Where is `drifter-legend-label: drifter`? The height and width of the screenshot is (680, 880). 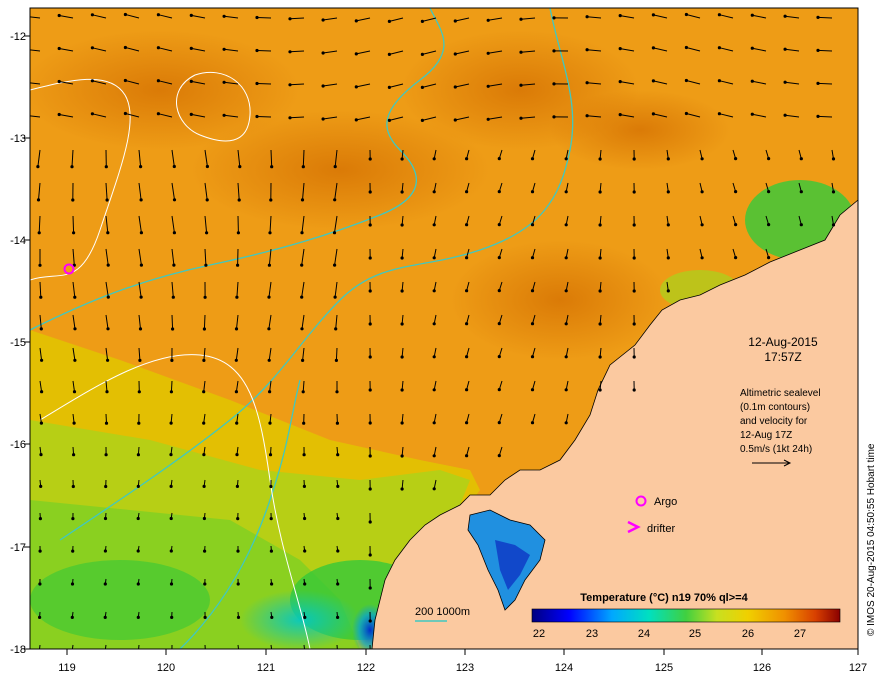
drifter-legend-label: drifter is located at coordinates (661, 529).